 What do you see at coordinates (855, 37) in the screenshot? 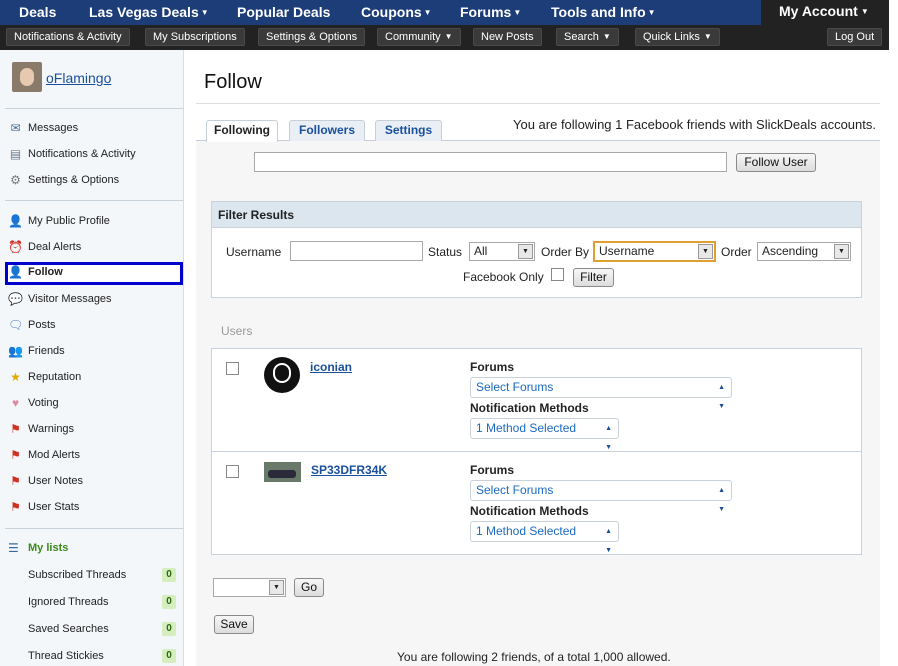
I see `logout-button: Log Out` at bounding box center [855, 37].